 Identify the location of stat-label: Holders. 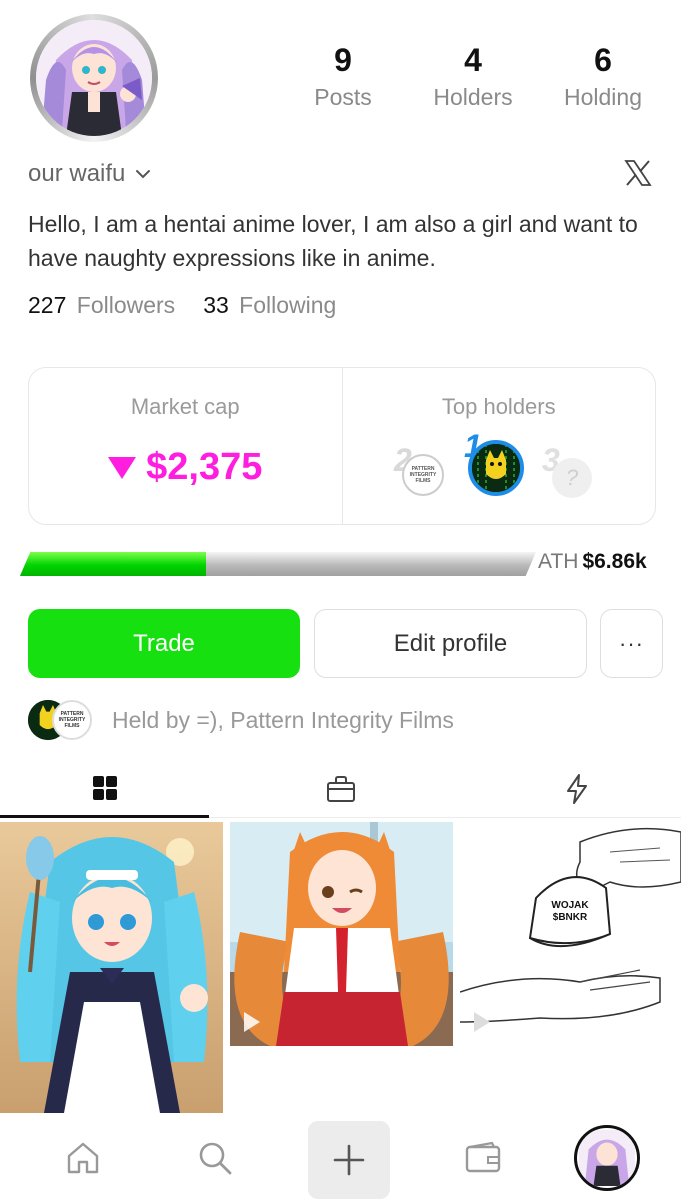
(473, 97).